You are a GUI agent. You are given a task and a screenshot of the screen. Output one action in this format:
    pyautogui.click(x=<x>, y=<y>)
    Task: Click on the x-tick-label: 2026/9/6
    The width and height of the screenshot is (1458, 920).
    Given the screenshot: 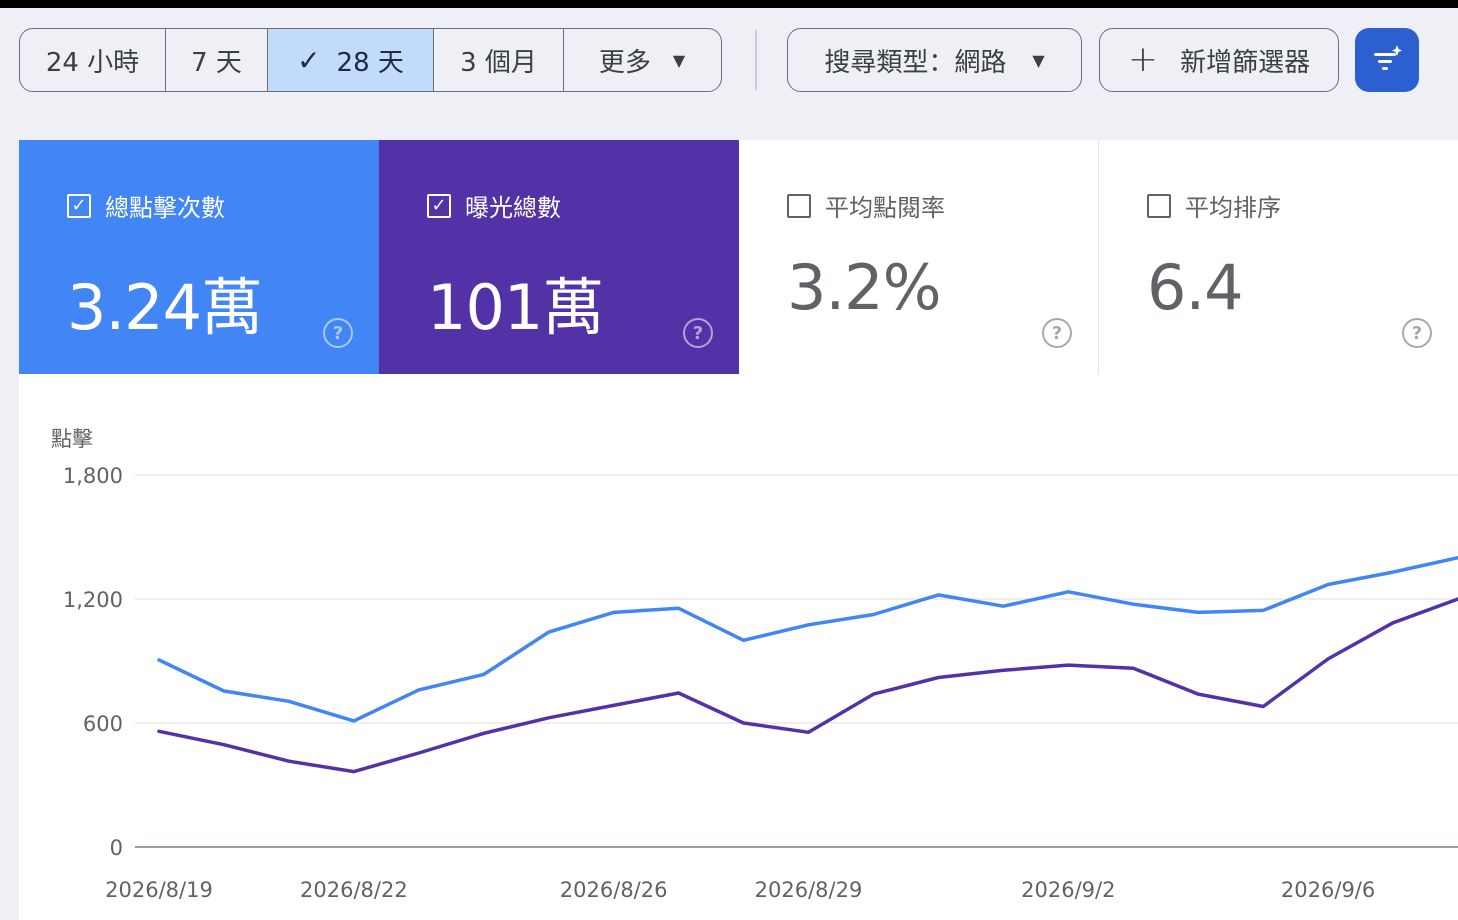 What is the action you would take?
    pyautogui.click(x=1328, y=890)
    